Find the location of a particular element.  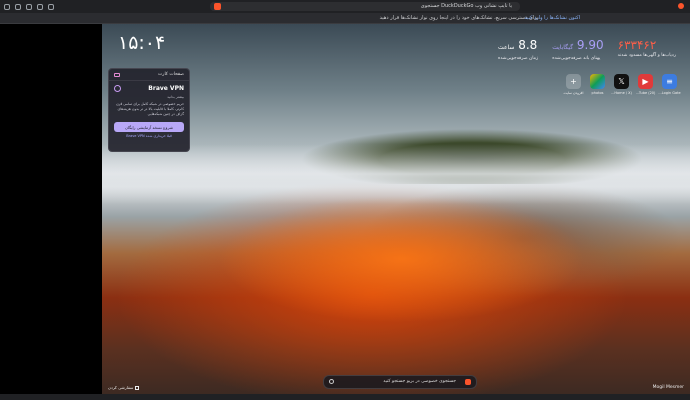

search-icon is located at coordinates (331, 381).